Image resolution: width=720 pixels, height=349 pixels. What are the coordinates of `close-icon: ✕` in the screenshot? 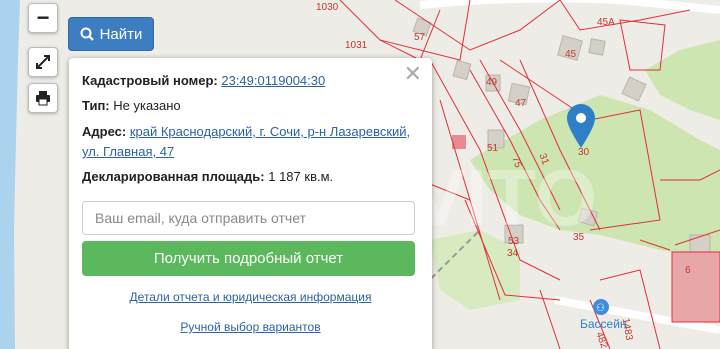 It's located at (413, 74).